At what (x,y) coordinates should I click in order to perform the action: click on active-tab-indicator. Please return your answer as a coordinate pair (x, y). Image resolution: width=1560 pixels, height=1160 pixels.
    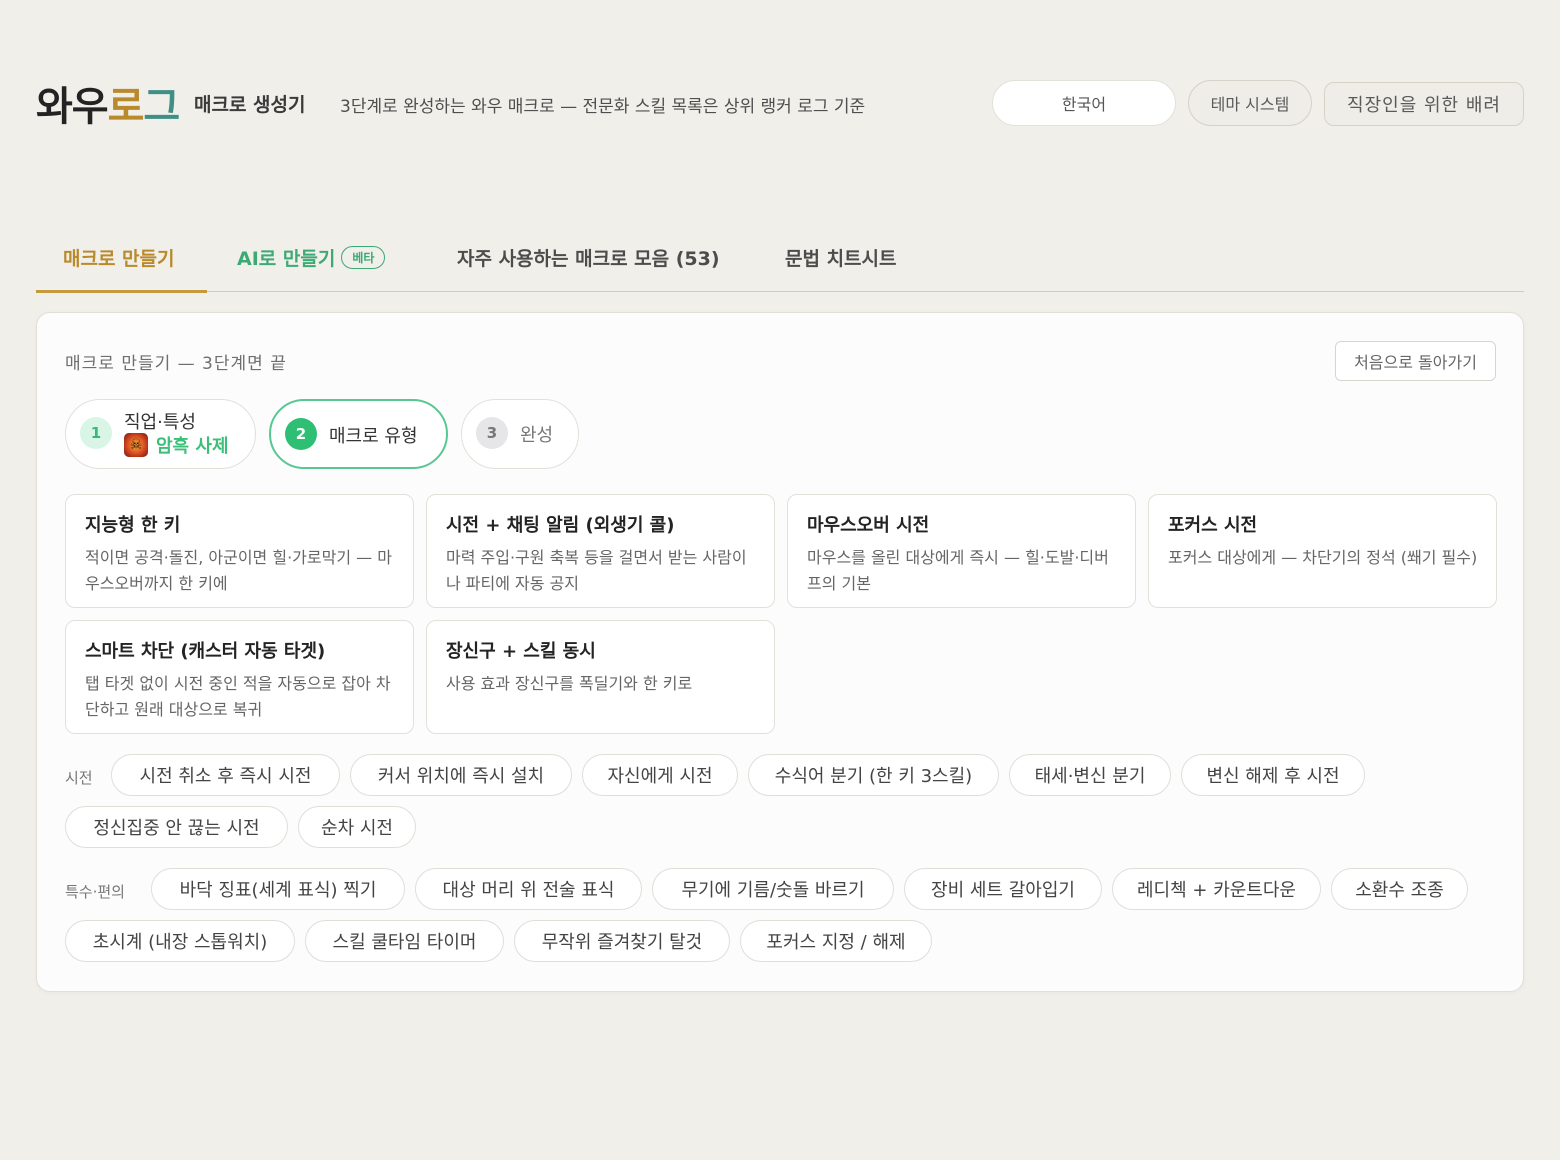
    Looking at the image, I should click on (121, 291).